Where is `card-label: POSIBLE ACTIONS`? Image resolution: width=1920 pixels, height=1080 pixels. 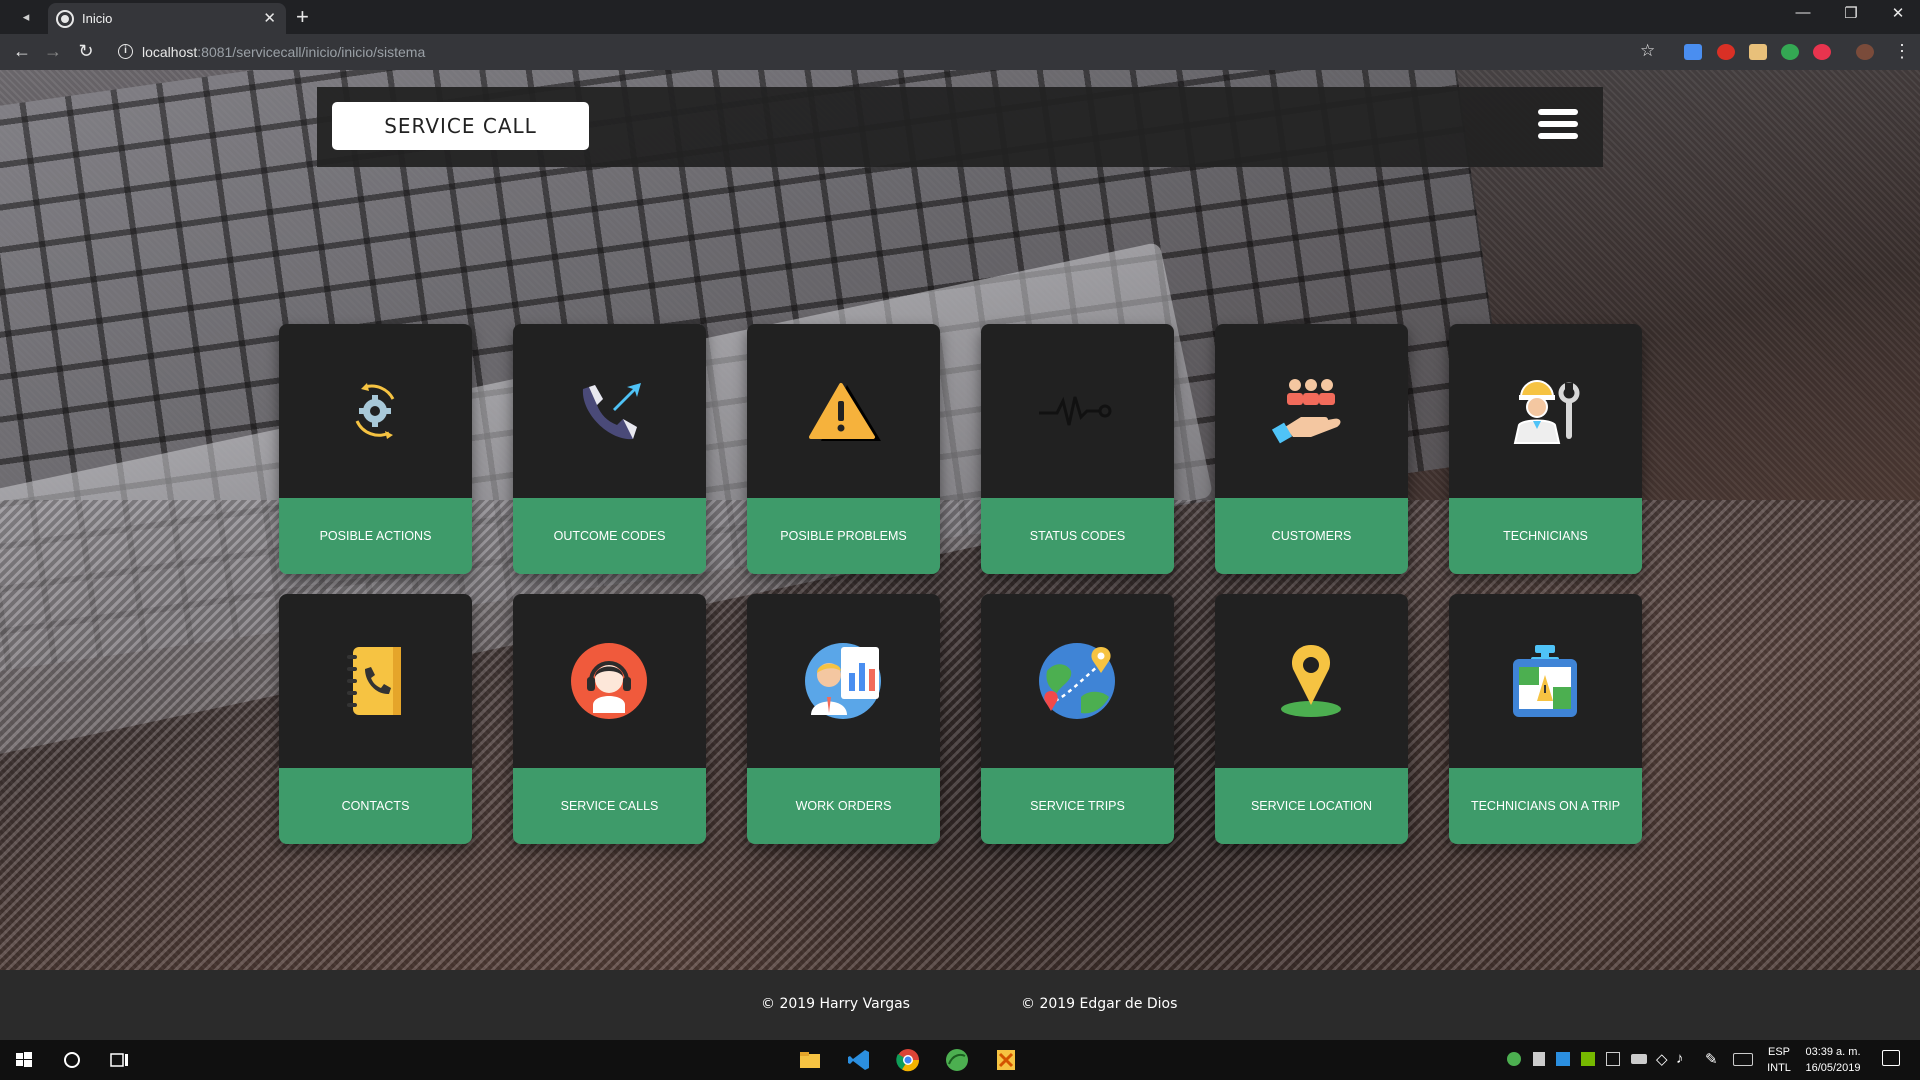
card-label: POSIBLE ACTIONS is located at coordinates (375, 536).